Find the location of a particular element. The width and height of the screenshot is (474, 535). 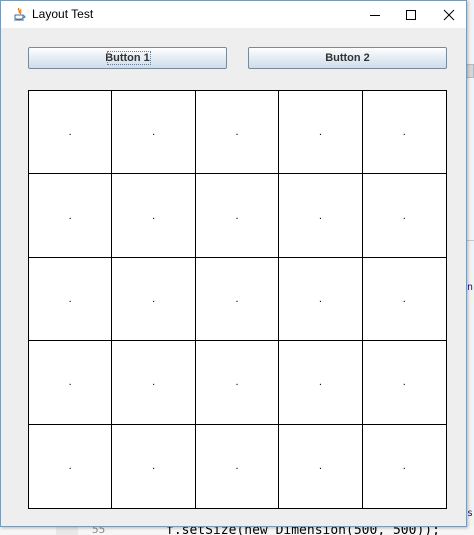

close-icon is located at coordinates (449, 14).